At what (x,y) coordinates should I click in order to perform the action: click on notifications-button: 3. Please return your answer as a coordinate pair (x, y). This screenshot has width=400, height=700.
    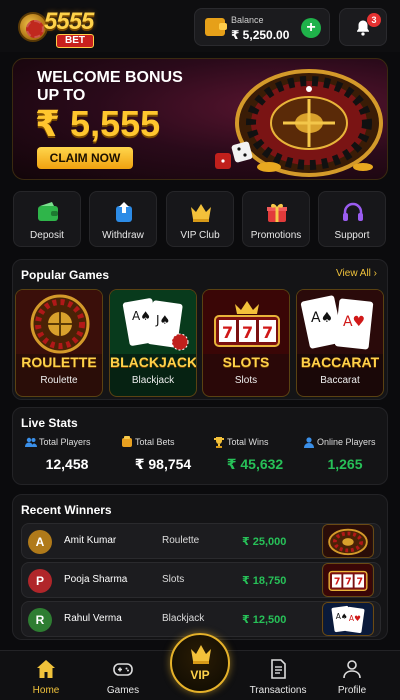
    Looking at the image, I should click on (363, 27).